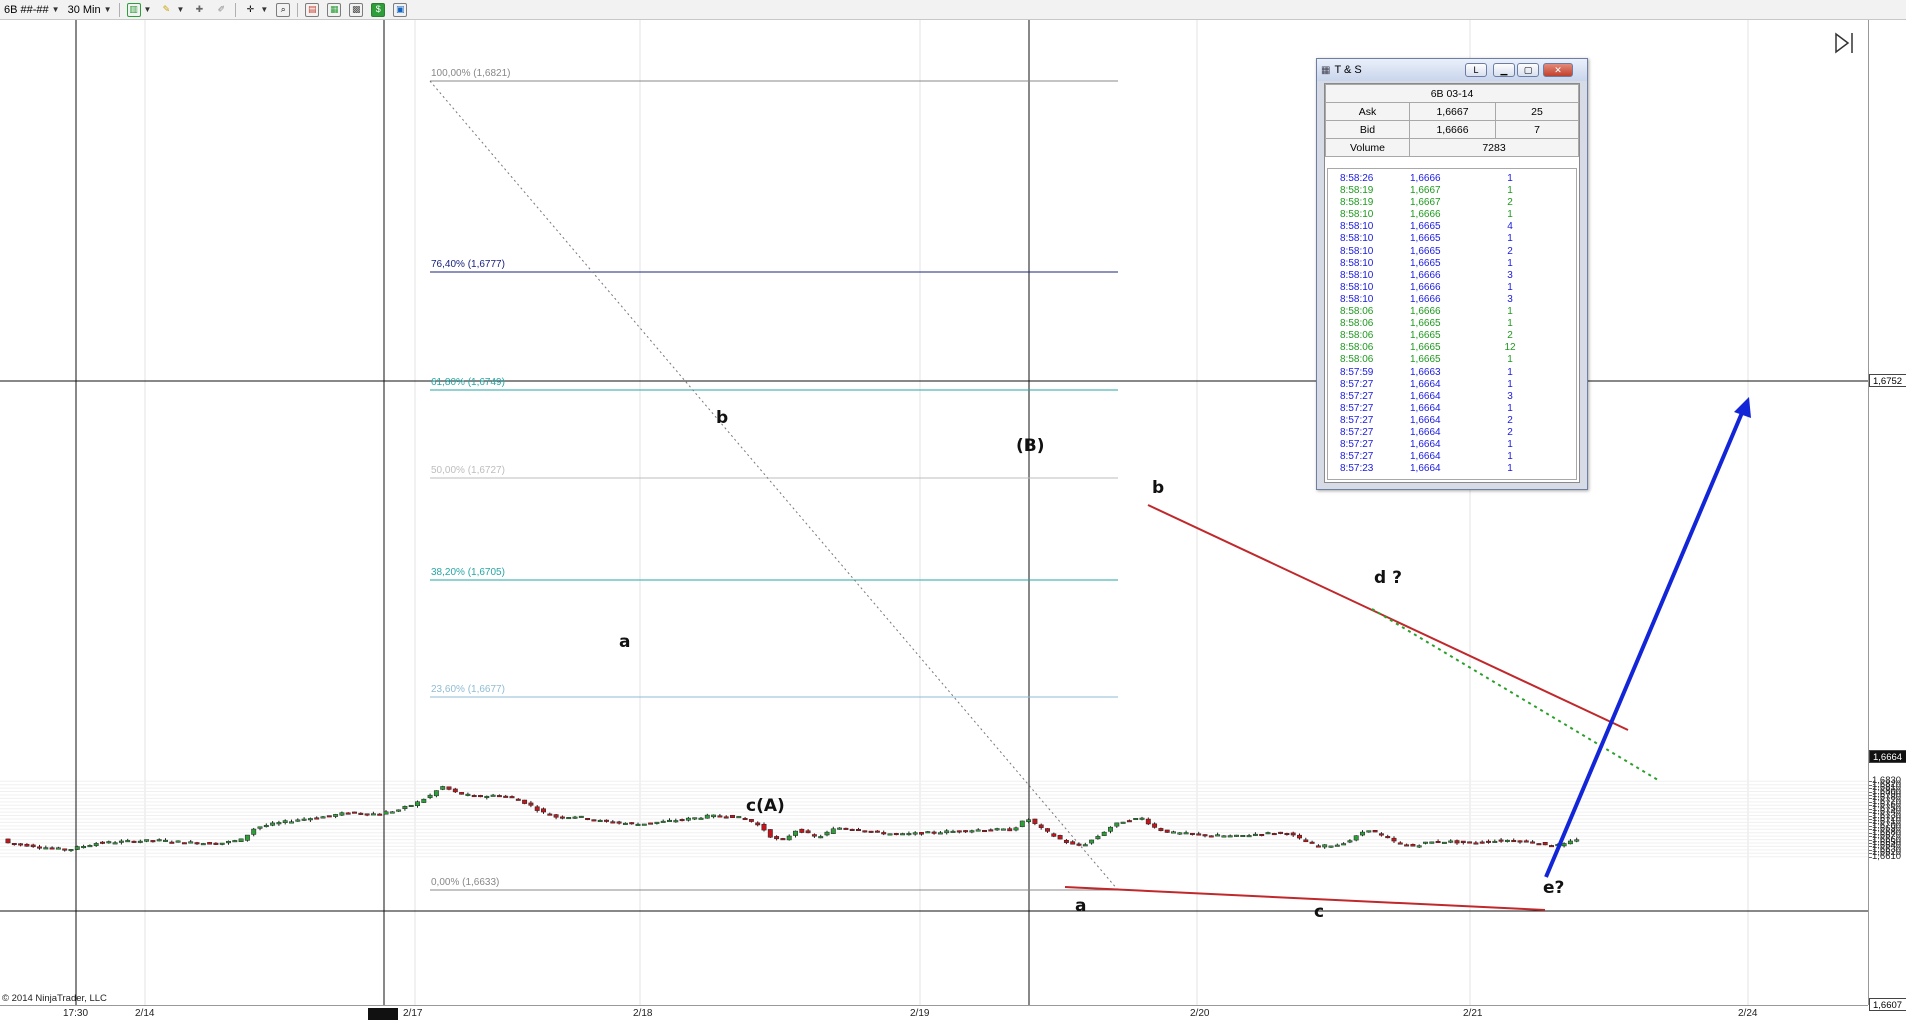 Image resolution: width=1906 pixels, height=1021 pixels. I want to click on minimize-button: ▁, so click(1504, 70).